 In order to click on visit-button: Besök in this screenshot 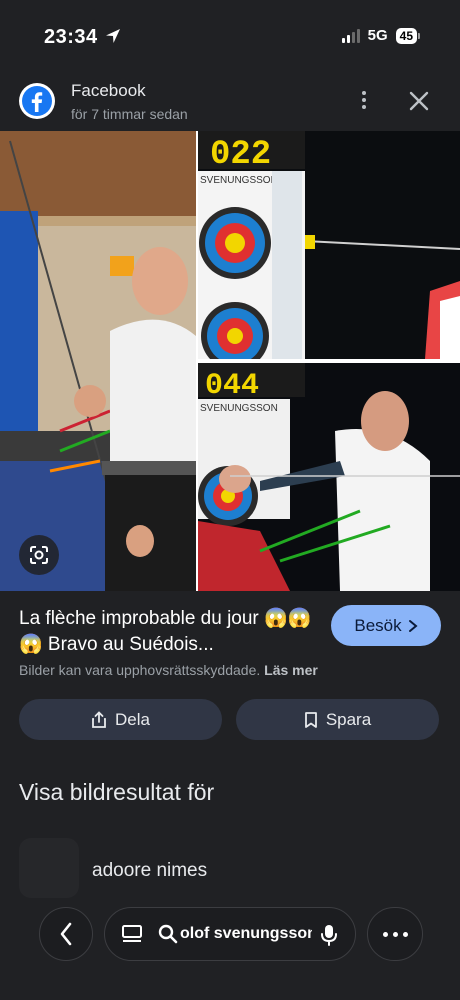, I will do `click(386, 625)`.